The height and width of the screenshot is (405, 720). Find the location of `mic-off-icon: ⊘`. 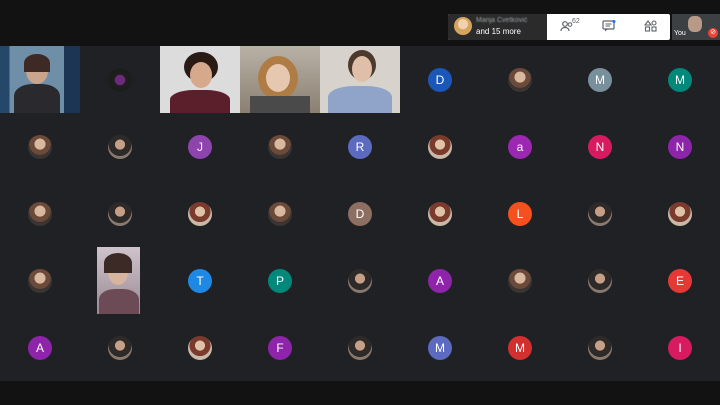

mic-off-icon: ⊘ is located at coordinates (713, 33).